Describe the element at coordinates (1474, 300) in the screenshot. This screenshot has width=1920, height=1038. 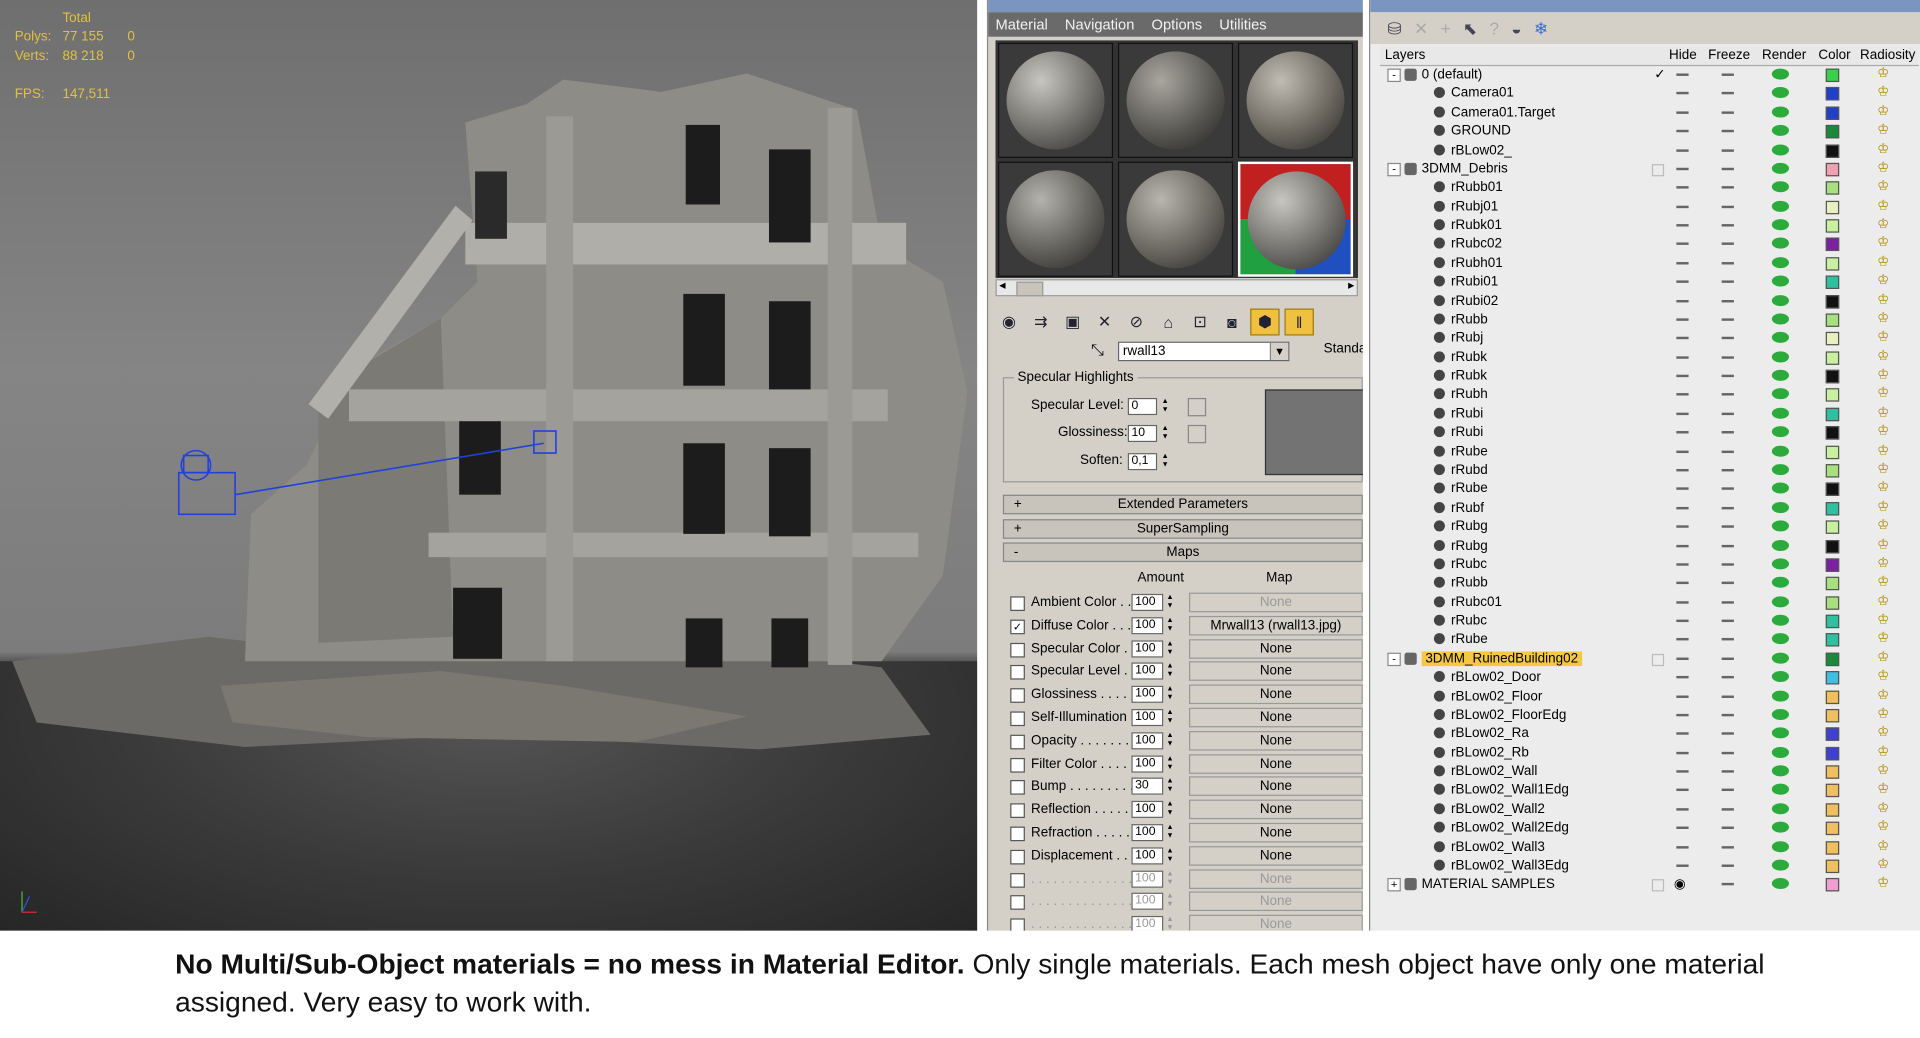
I see `layer-name: rRubi02` at that location.